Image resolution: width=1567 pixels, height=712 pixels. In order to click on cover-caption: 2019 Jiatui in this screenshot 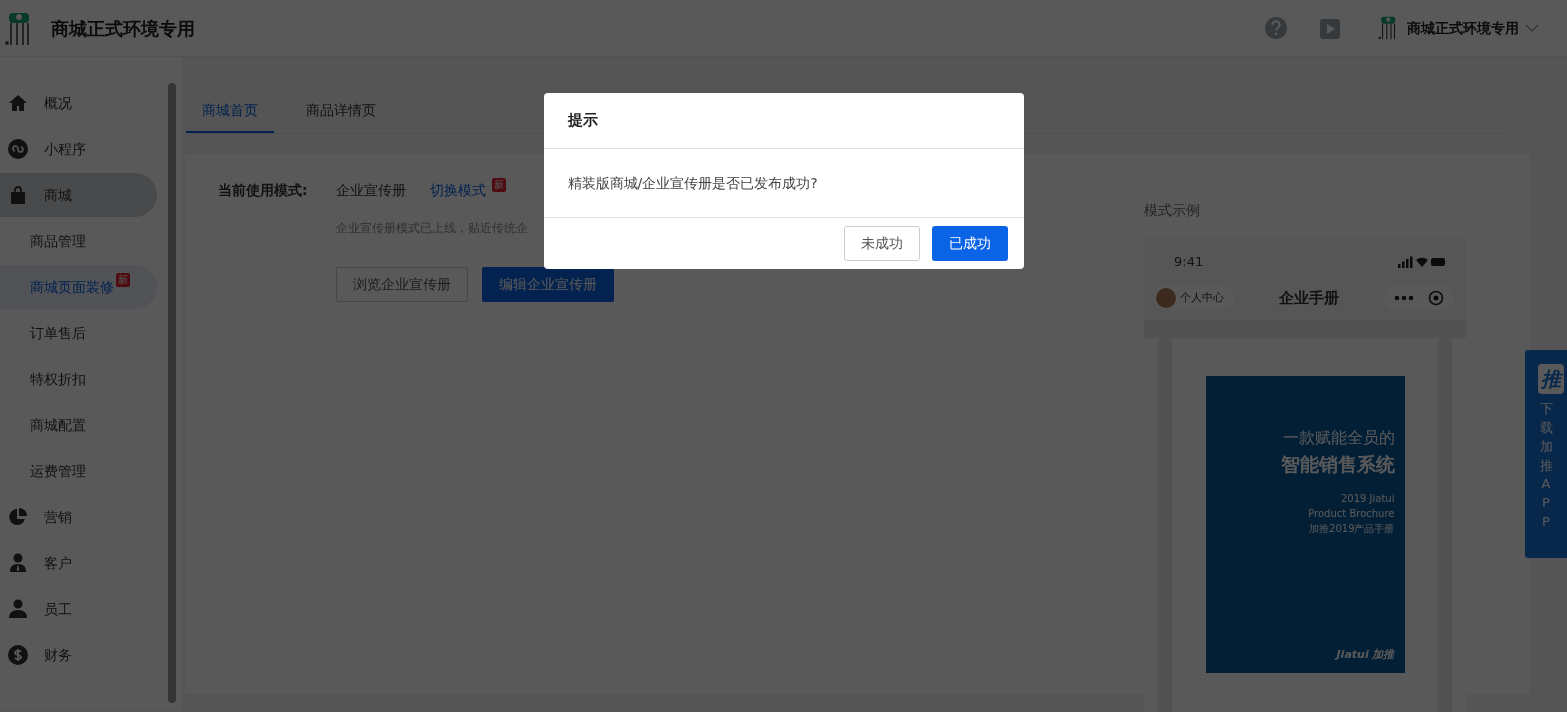, I will do `click(1367, 498)`.